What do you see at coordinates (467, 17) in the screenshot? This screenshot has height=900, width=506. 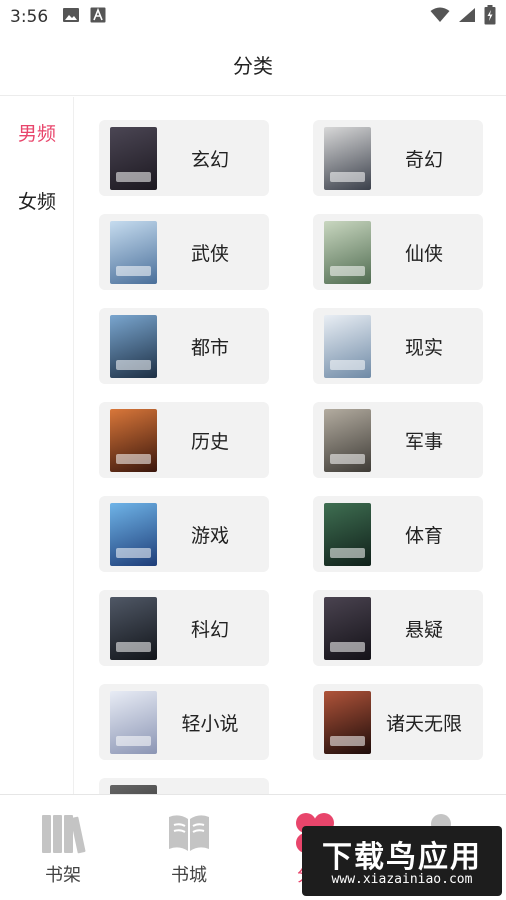 I see `signal-icon` at bounding box center [467, 17].